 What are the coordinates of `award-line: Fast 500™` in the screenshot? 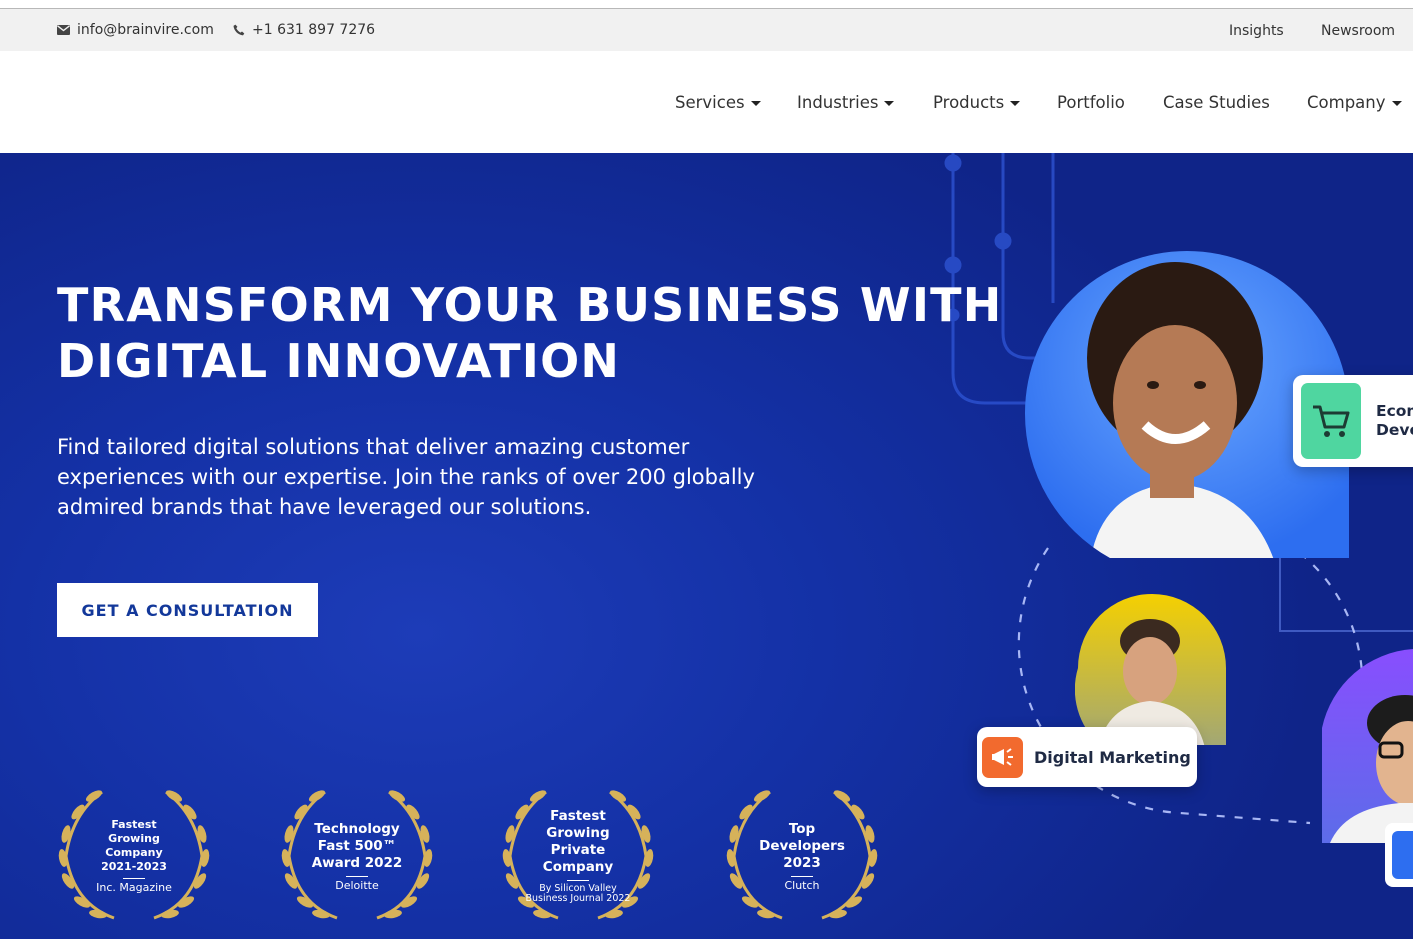 It's located at (357, 845).